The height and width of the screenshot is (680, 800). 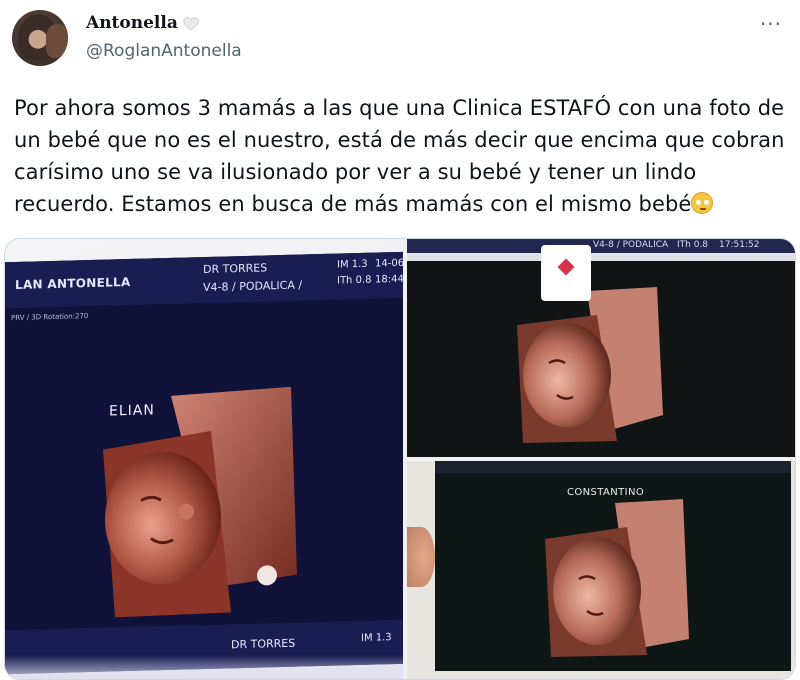 What do you see at coordinates (50, 317) in the screenshot?
I see `scan-mode: PRV / 3D Rotation:270` at bounding box center [50, 317].